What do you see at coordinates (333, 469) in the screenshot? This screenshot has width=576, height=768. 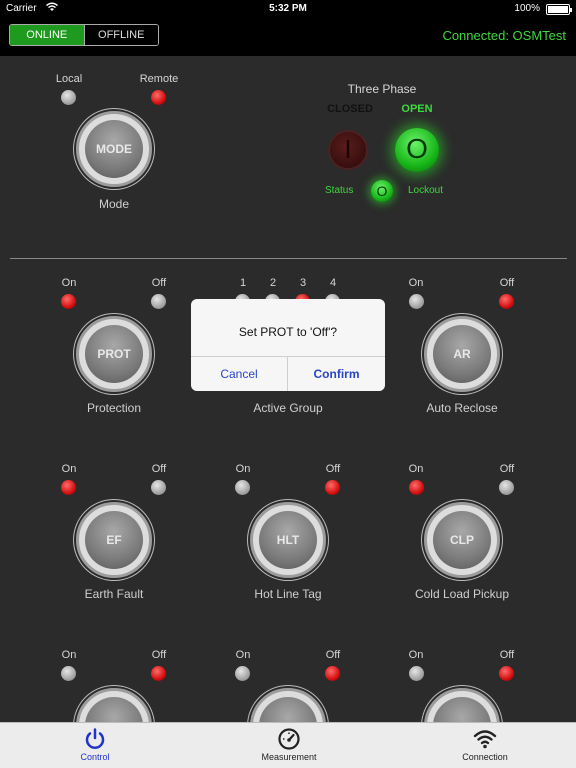 I see `hlt-off-label: Off` at bounding box center [333, 469].